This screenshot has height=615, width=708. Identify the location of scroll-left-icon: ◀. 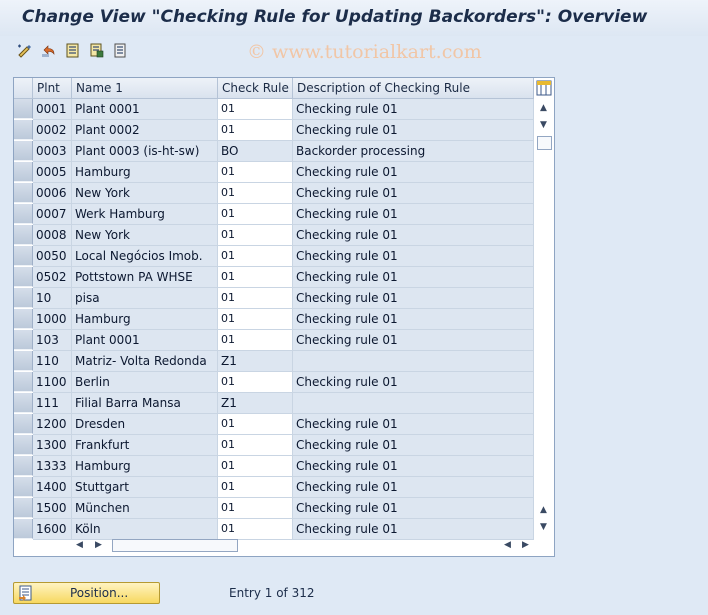
(79, 545).